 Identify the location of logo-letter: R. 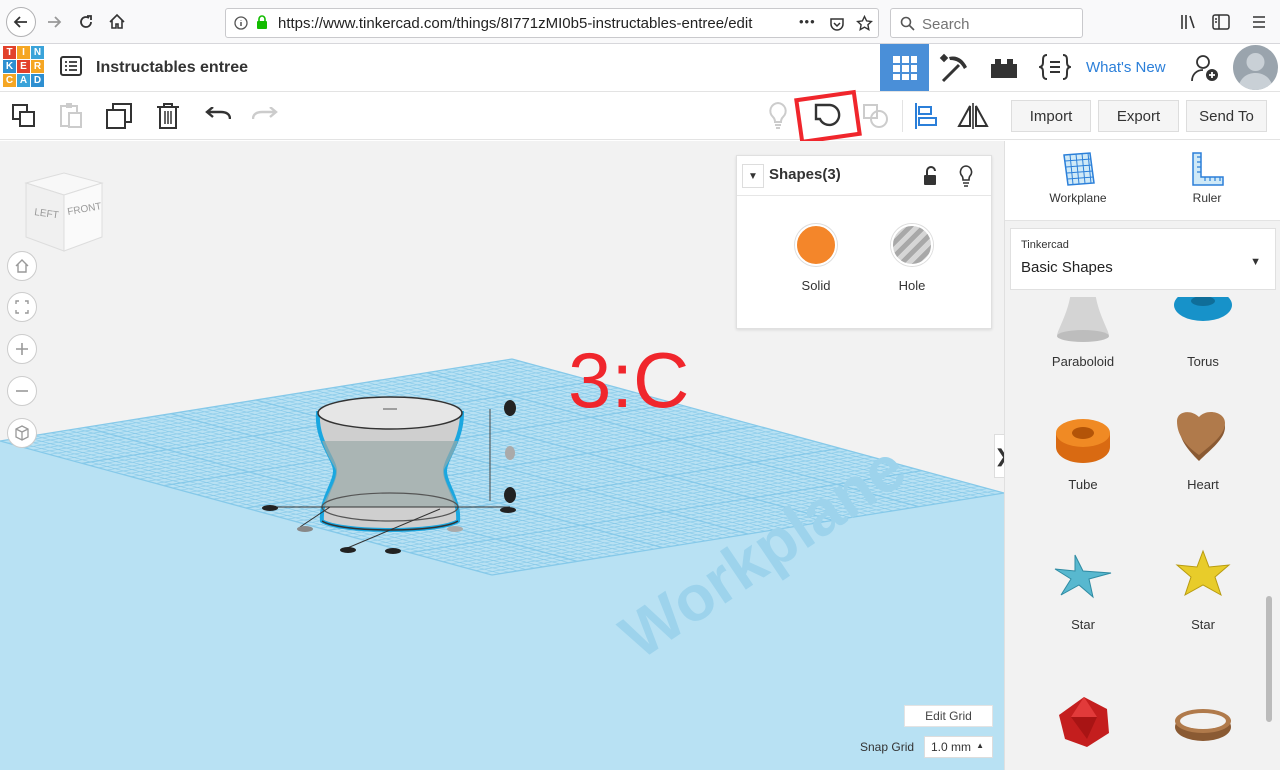
(37, 66).